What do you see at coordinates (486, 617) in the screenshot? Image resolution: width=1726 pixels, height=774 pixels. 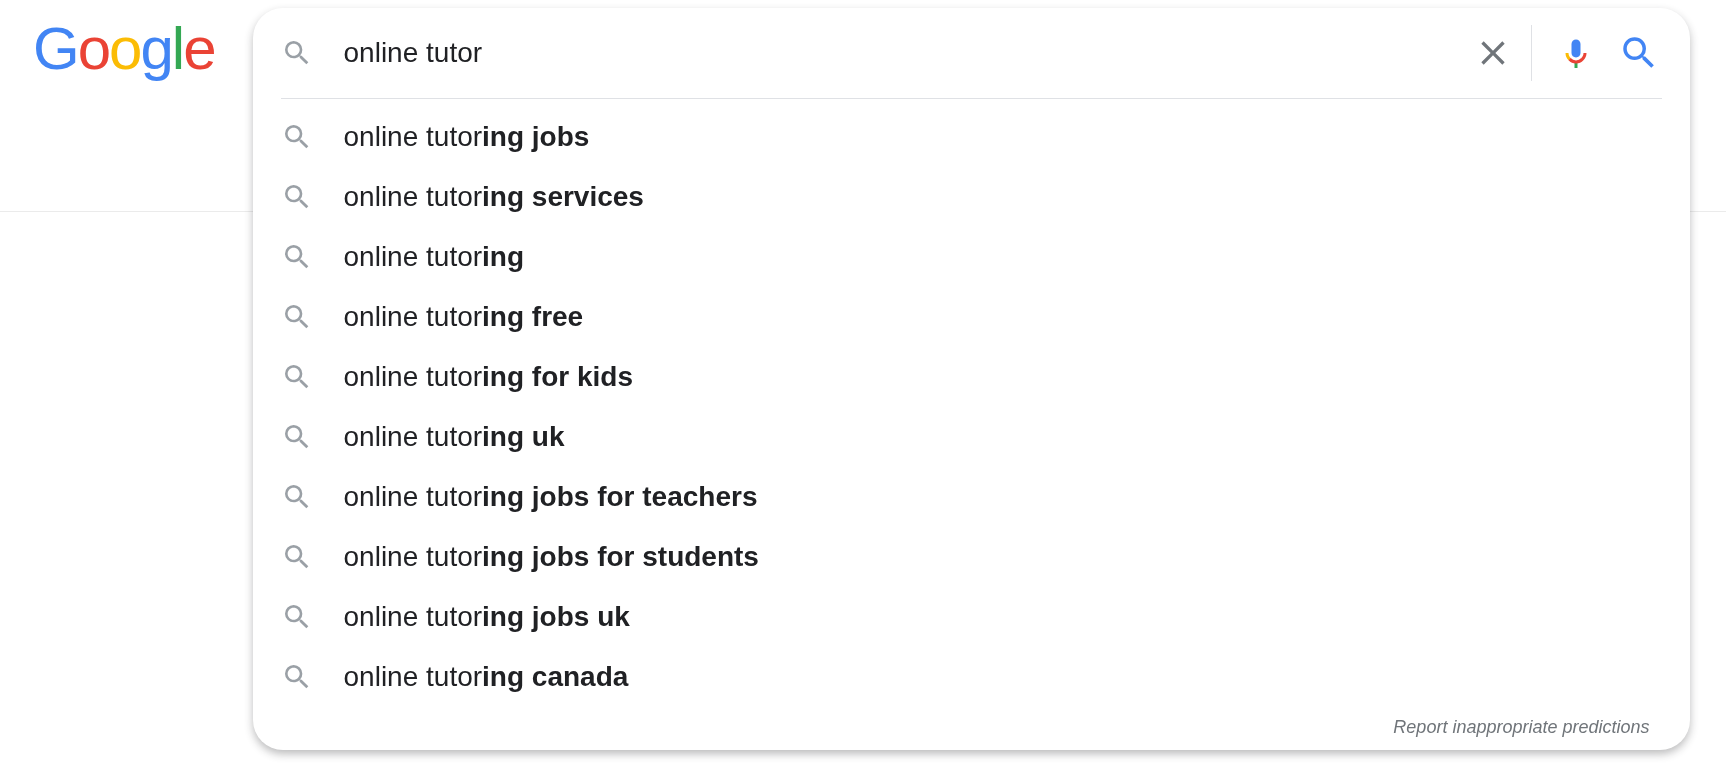 I see `suggestion-item: online tutoring jobs uk` at bounding box center [486, 617].